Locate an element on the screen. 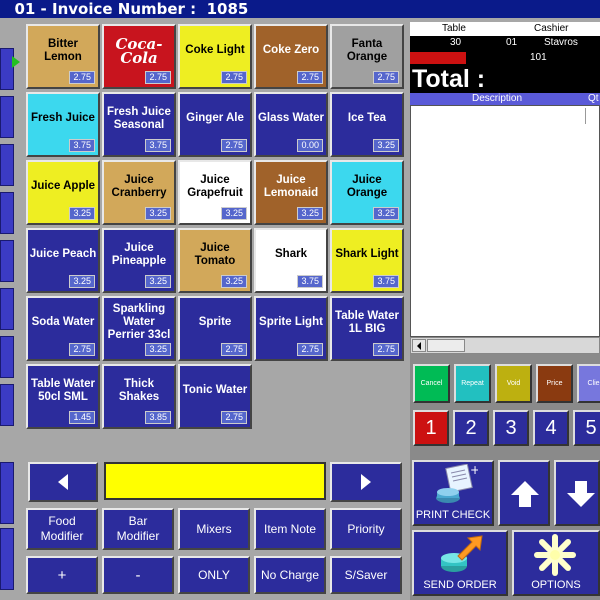 The width and height of the screenshot is (600, 600). page-next-button is located at coordinates (366, 482).